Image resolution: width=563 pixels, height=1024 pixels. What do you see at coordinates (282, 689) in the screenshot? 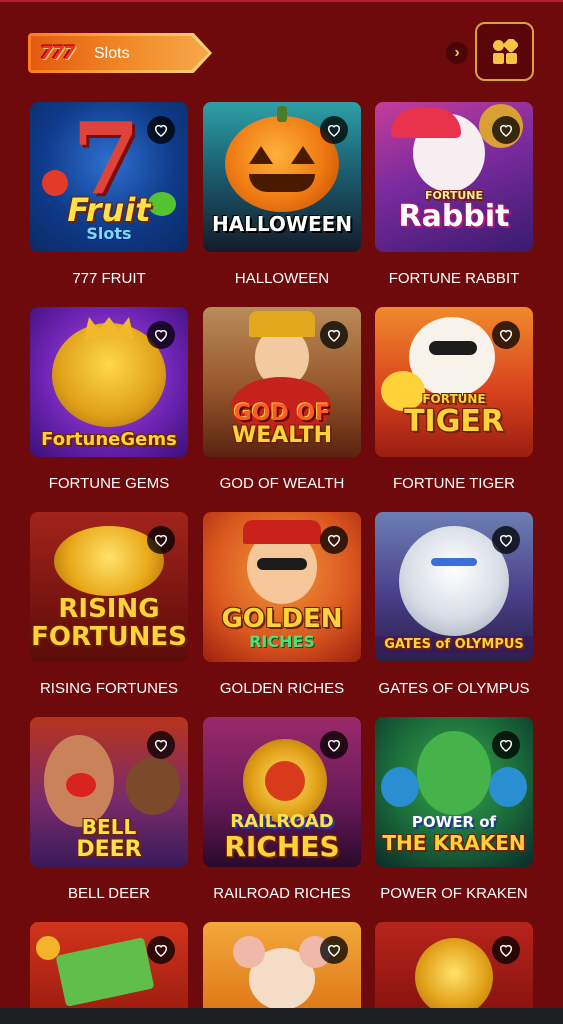
I see `game-title: GOLDEN RICHES` at bounding box center [282, 689].